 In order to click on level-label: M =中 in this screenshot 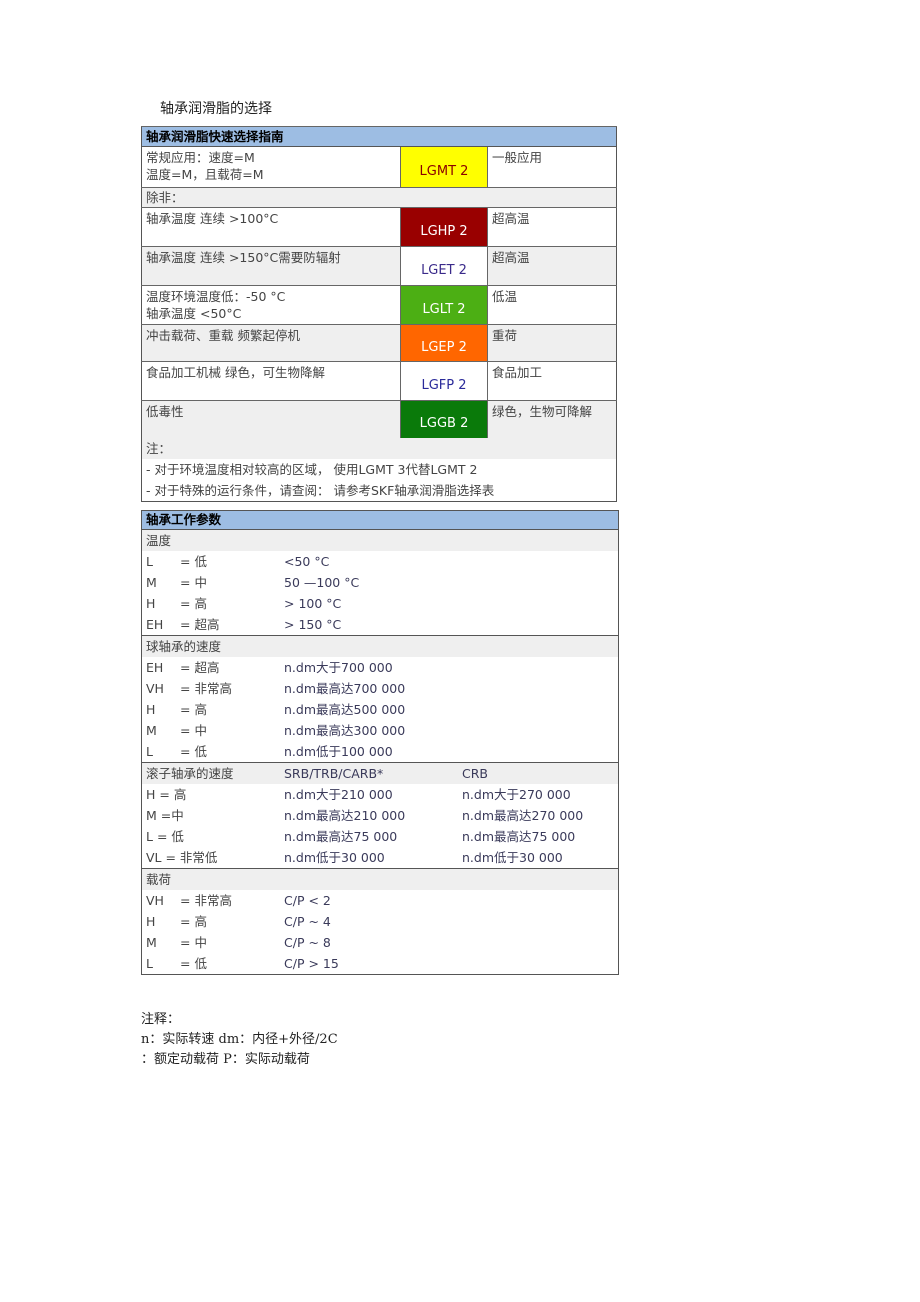, I will do `click(165, 815)`.